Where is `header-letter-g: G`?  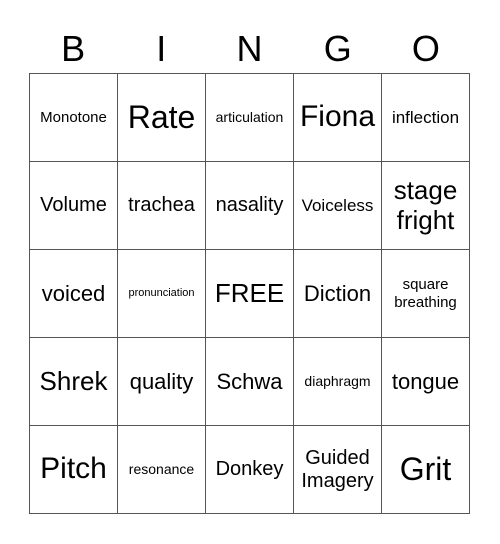 header-letter-g: G is located at coordinates (337, 48).